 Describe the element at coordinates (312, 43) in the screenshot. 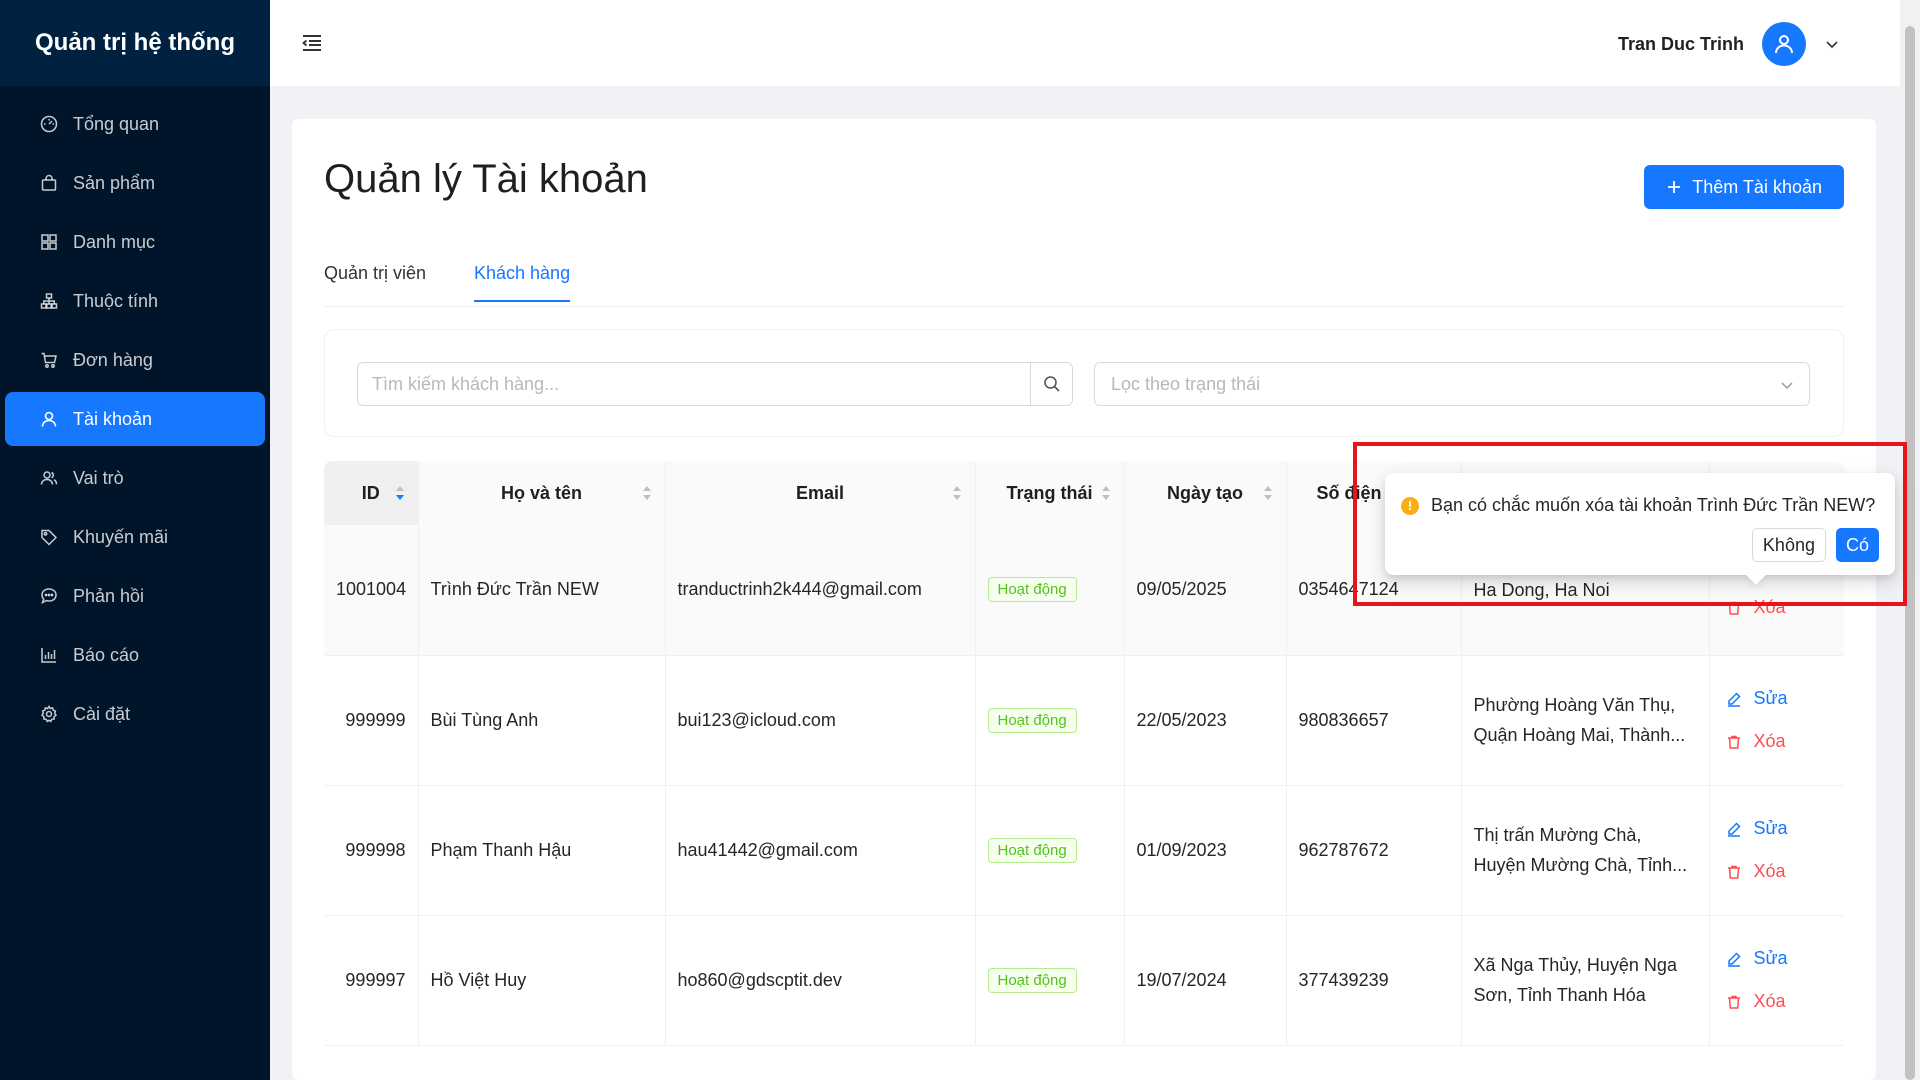

I see `menu-fold-icon` at that location.